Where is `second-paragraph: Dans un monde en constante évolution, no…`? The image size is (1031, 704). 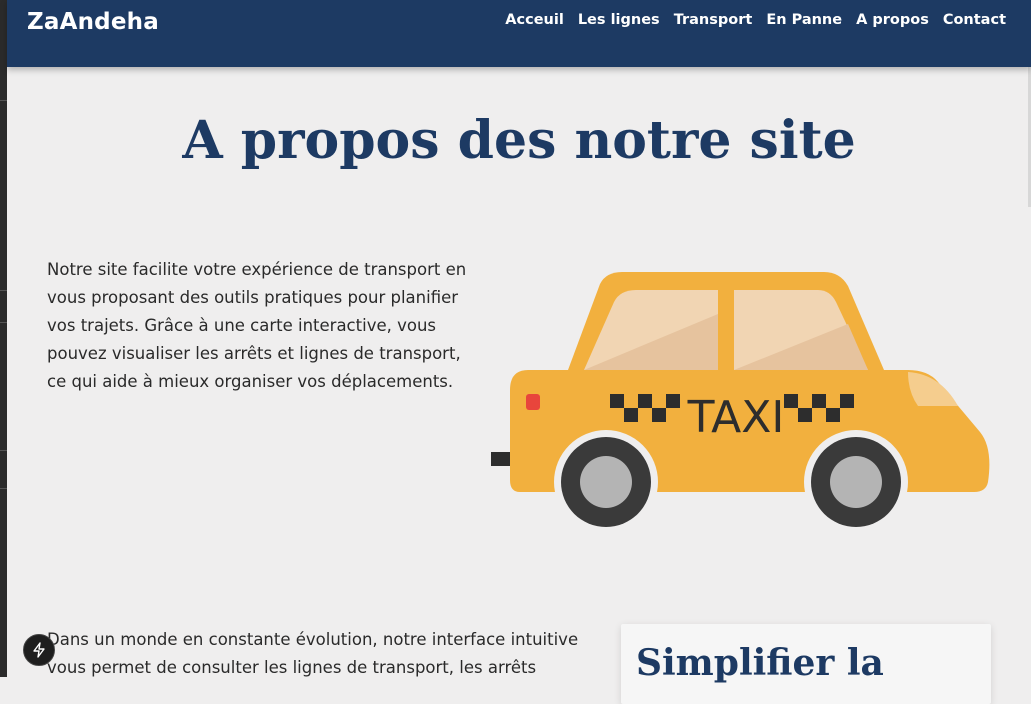 second-paragraph: Dans un monde en constante évolution, no… is located at coordinates (313, 653).